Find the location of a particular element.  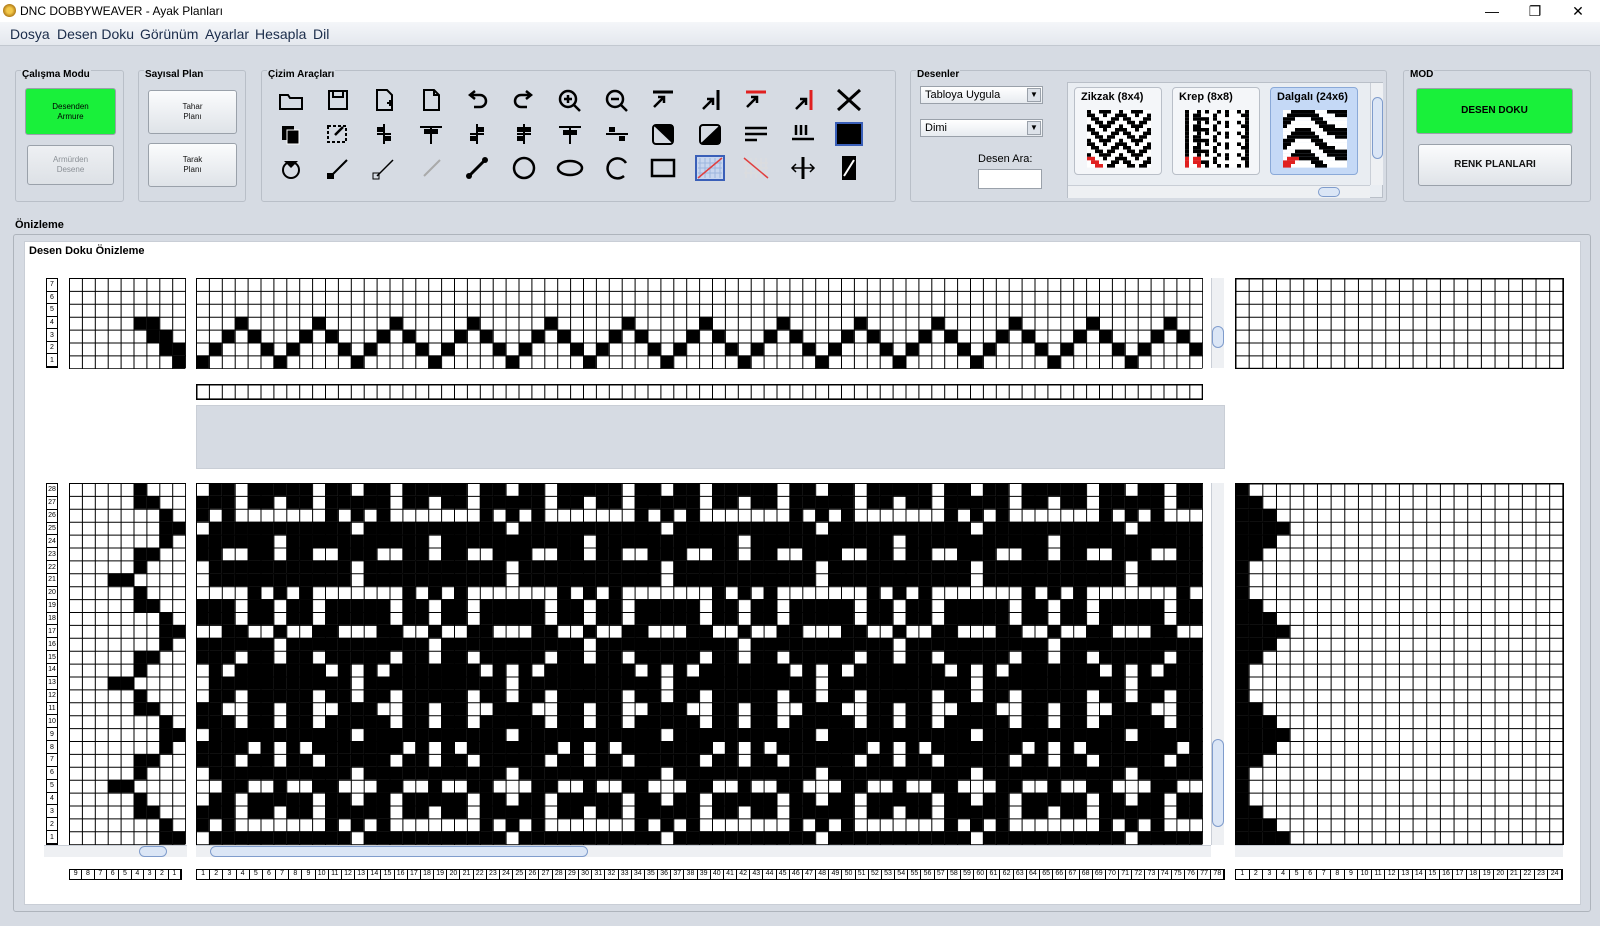

tieup-grid is located at coordinates (128, 324).